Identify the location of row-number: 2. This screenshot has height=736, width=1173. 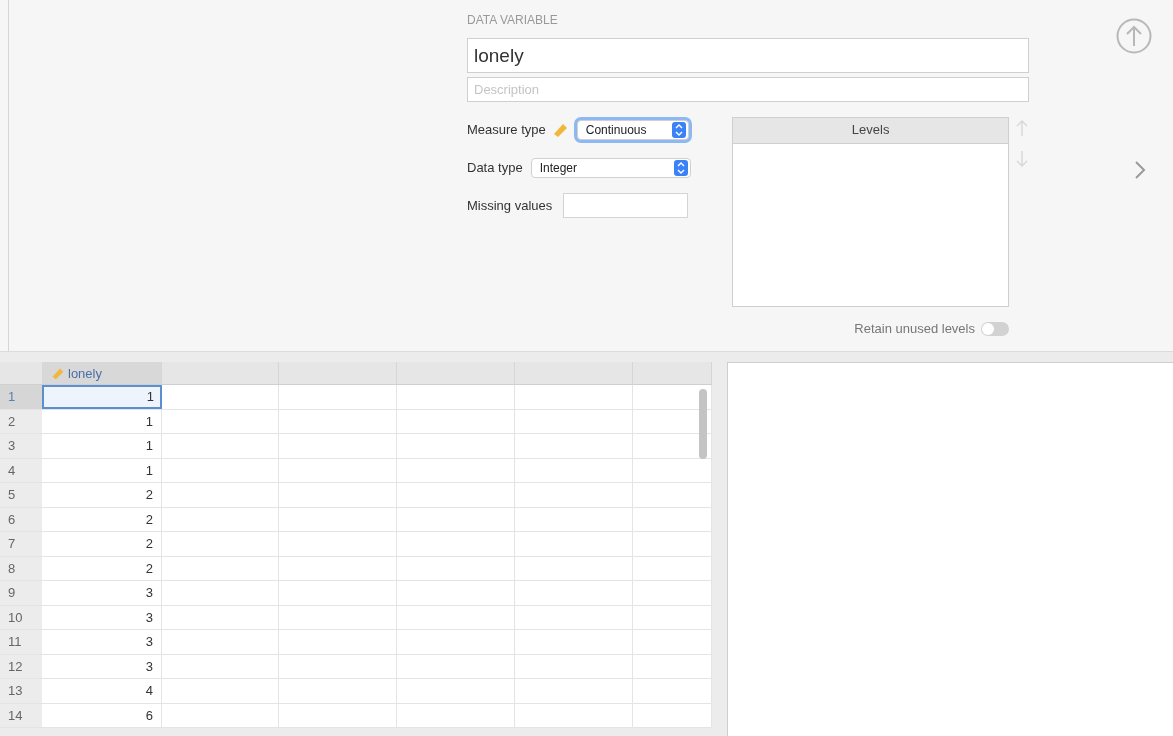
(21, 421).